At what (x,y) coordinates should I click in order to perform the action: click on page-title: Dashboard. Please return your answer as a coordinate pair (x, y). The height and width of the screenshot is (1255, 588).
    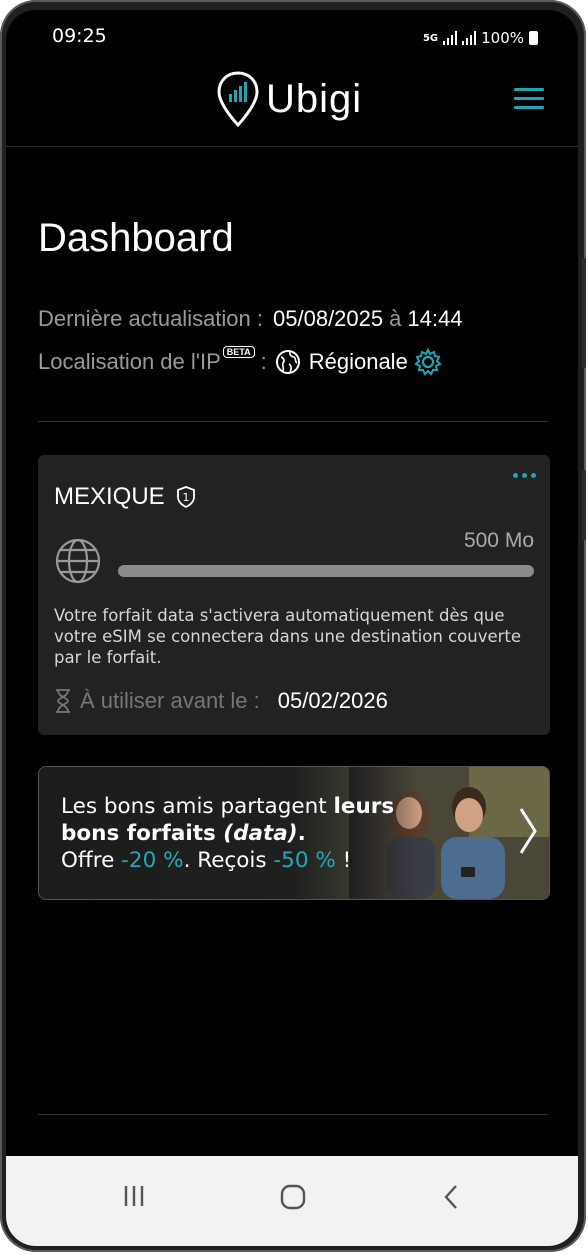
    Looking at the image, I should click on (136, 238).